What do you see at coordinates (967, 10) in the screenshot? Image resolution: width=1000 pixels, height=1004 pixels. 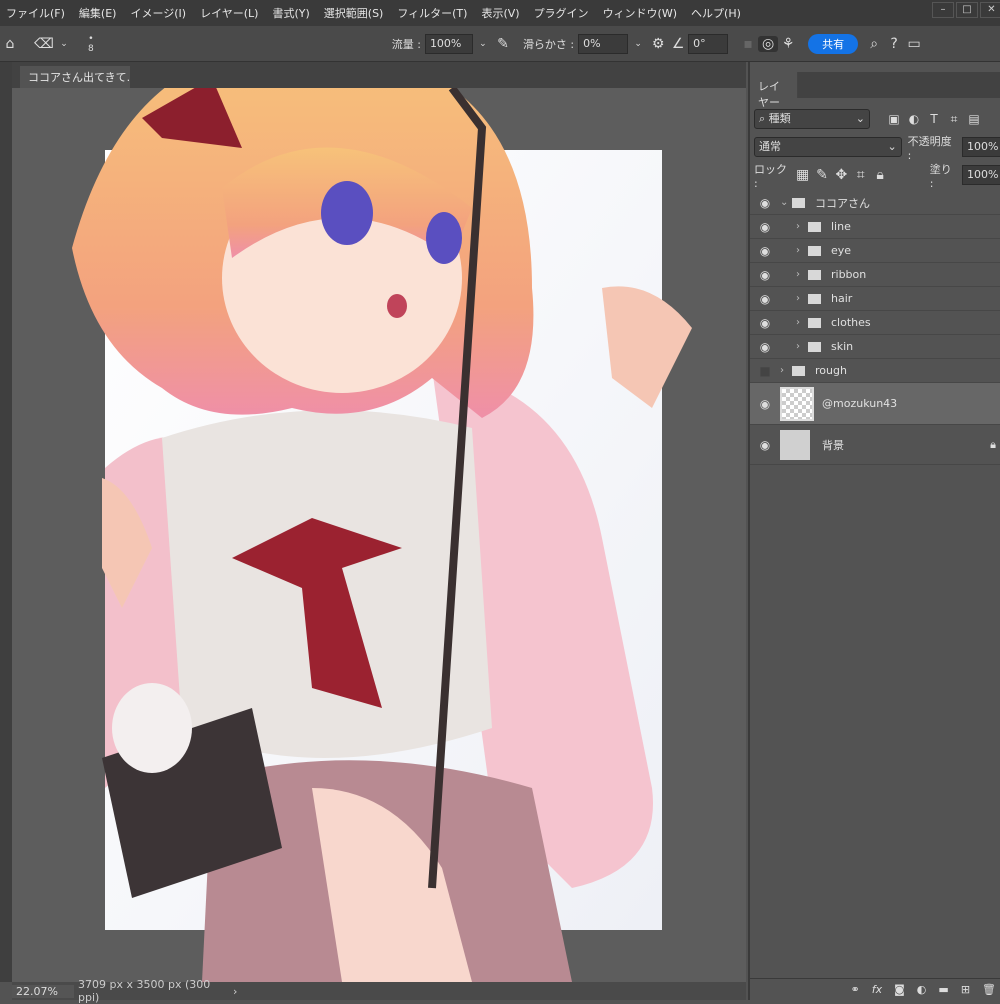 I see `maximize-button: □` at bounding box center [967, 10].